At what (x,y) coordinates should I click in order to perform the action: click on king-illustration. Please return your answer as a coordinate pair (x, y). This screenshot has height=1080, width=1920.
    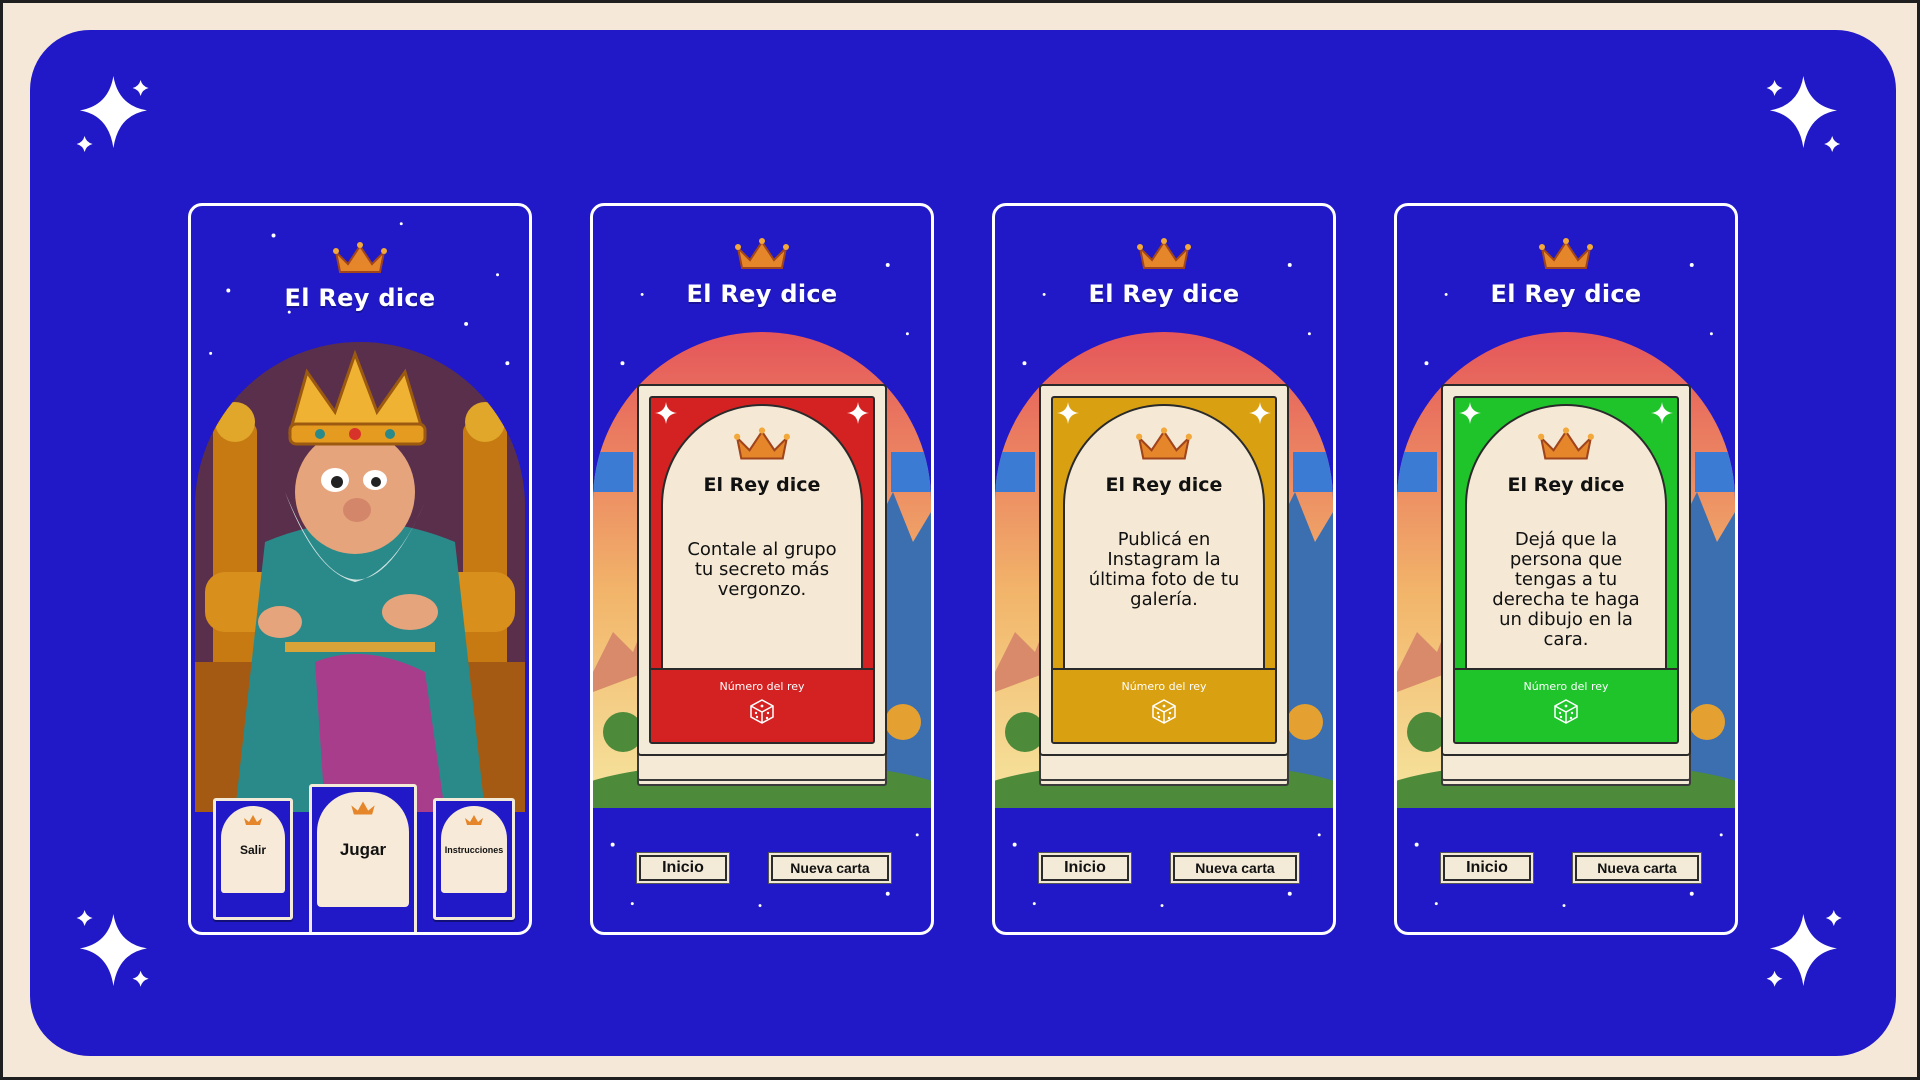
    Looking at the image, I should click on (360, 577).